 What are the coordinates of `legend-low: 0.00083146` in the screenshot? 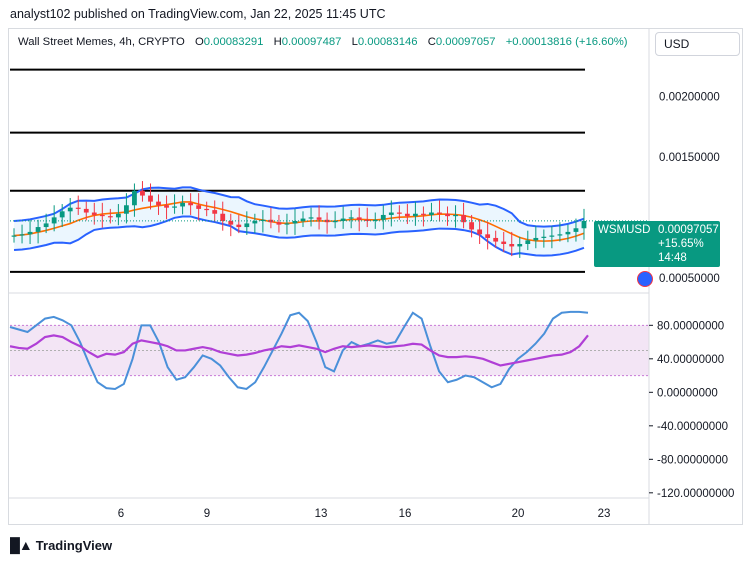 It's located at (387, 42).